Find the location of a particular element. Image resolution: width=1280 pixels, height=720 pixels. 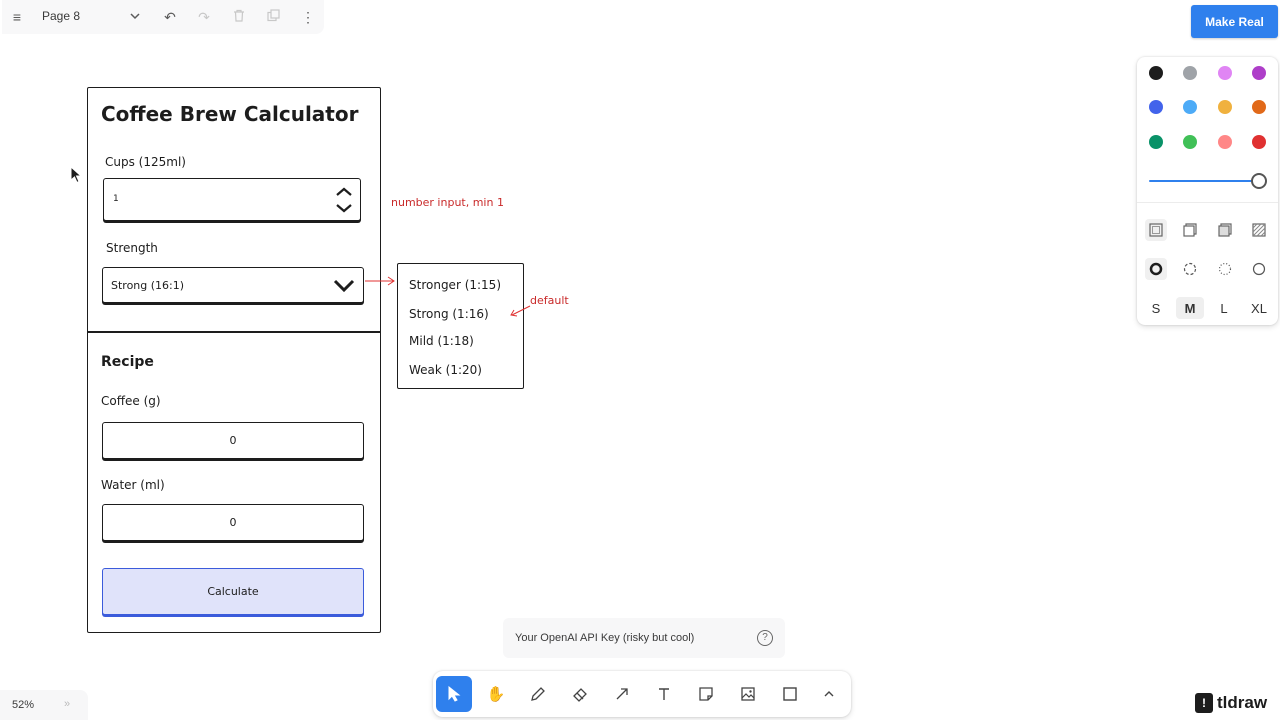

arrow-icon is located at coordinates (622, 694).